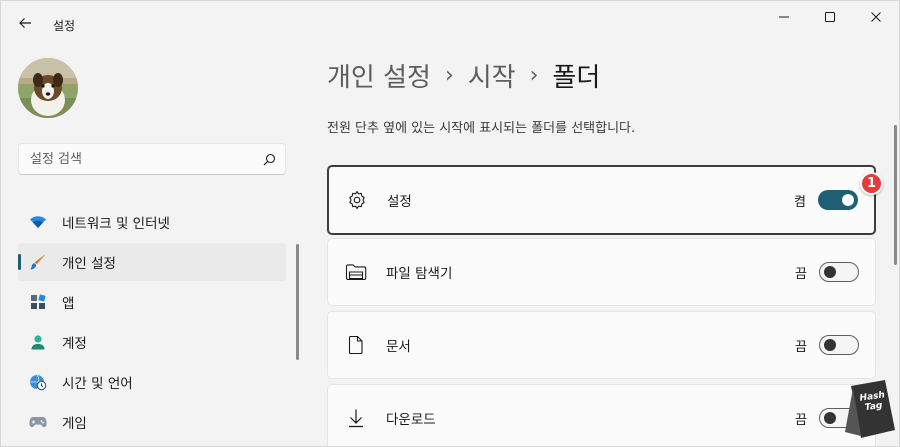 This screenshot has width=900, height=447. What do you see at coordinates (839, 272) in the screenshot?
I see `file-explorer-toggle` at bounding box center [839, 272].